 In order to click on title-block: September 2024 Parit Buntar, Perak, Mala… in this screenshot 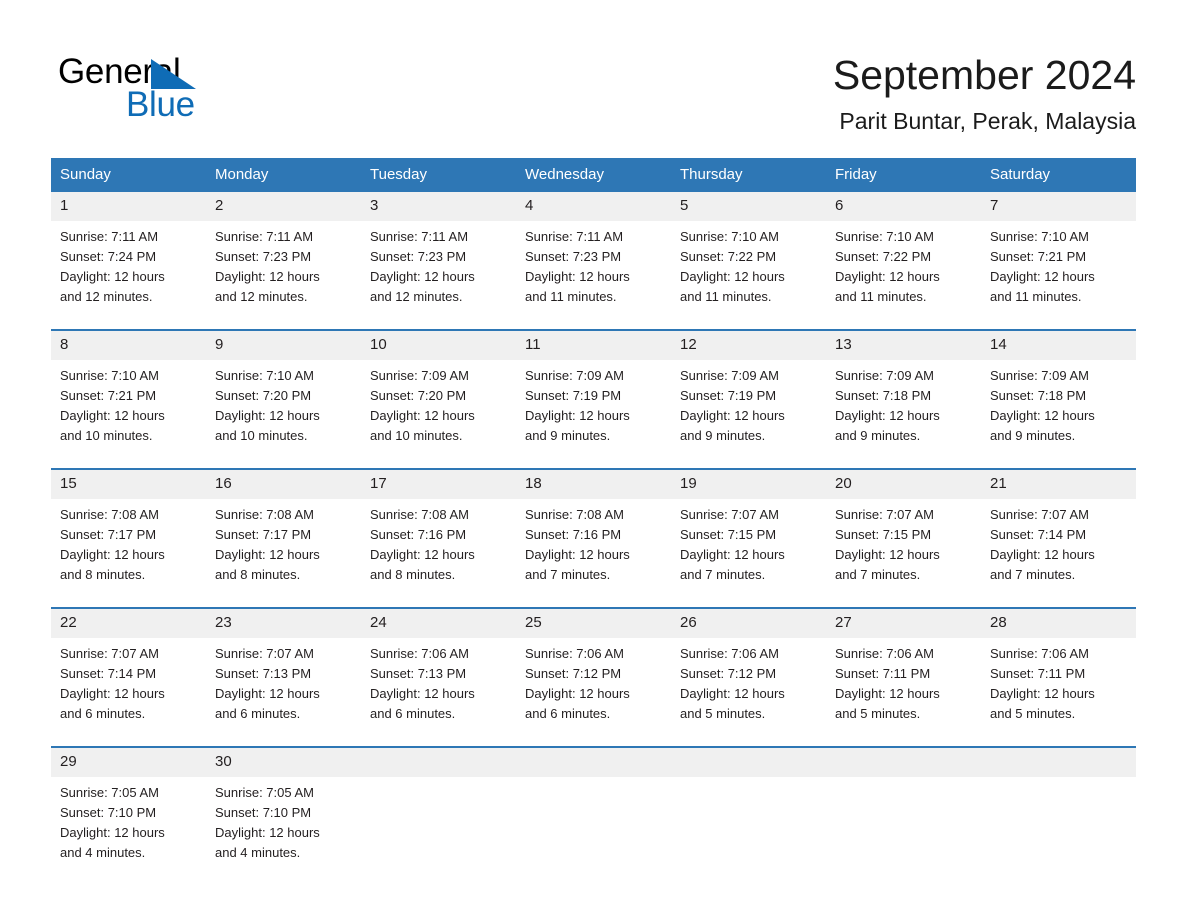, I will do `click(984, 92)`.